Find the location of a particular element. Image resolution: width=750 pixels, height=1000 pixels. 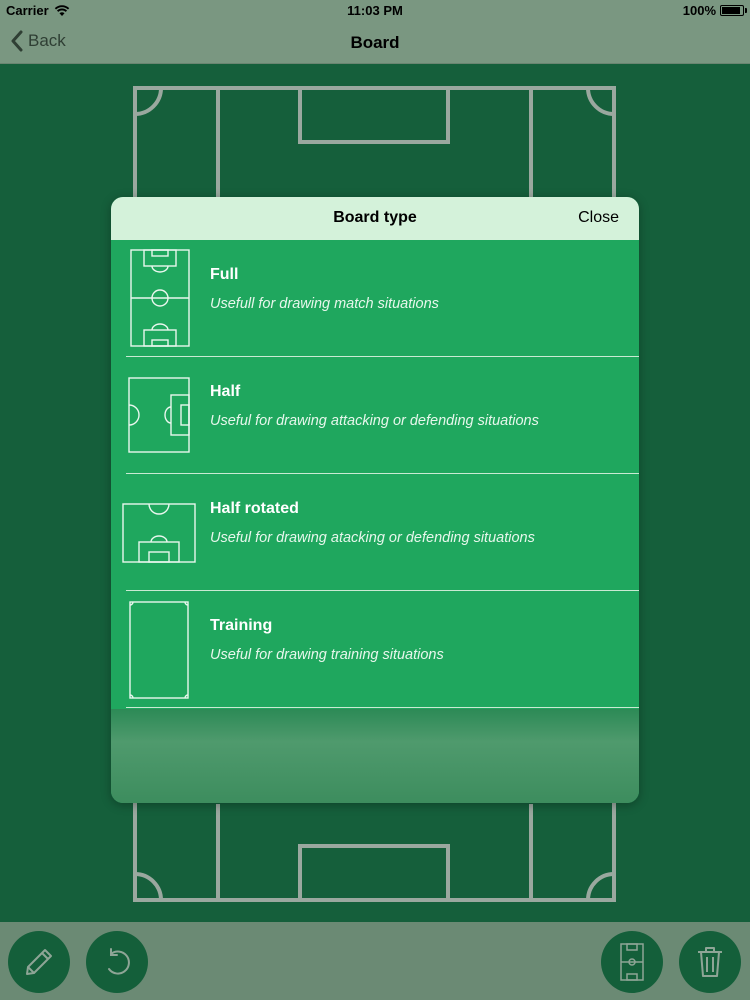

battery-icon is located at coordinates (733, 10).